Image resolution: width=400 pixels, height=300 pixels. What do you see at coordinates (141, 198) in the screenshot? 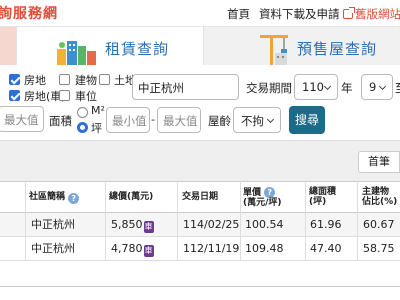
I see `col-header-price: 總價(萬元)` at bounding box center [141, 198].